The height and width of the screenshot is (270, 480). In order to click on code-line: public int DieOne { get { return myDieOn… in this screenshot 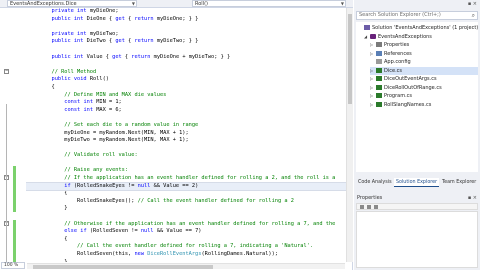, I will do `click(186, 20)`.